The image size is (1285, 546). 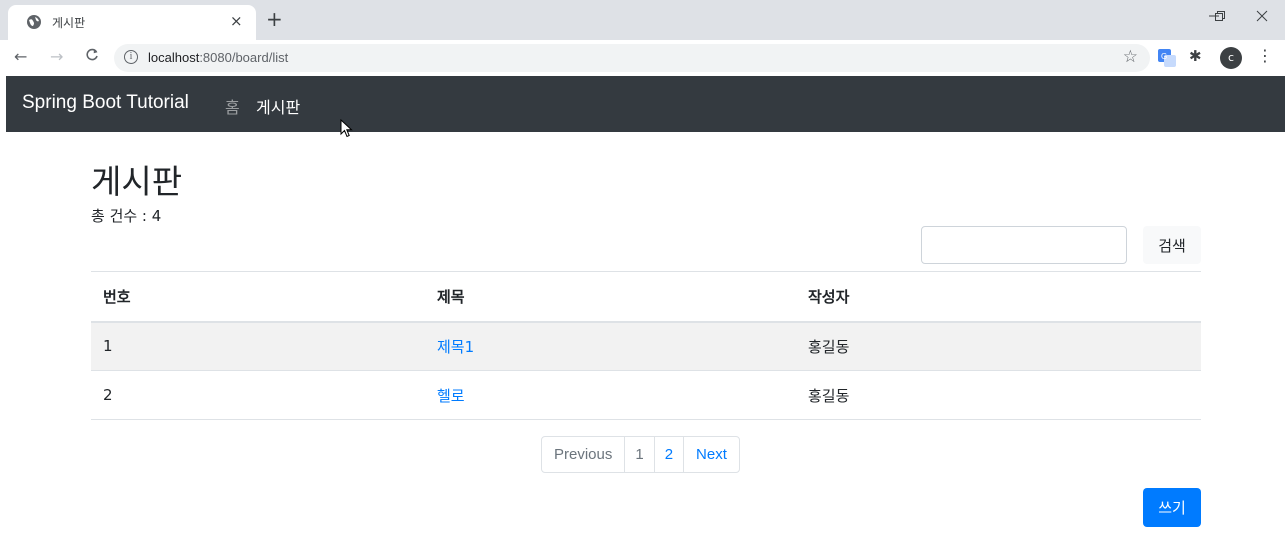 I want to click on extensions-puzzle-icon: ✱, so click(x=1195, y=56).